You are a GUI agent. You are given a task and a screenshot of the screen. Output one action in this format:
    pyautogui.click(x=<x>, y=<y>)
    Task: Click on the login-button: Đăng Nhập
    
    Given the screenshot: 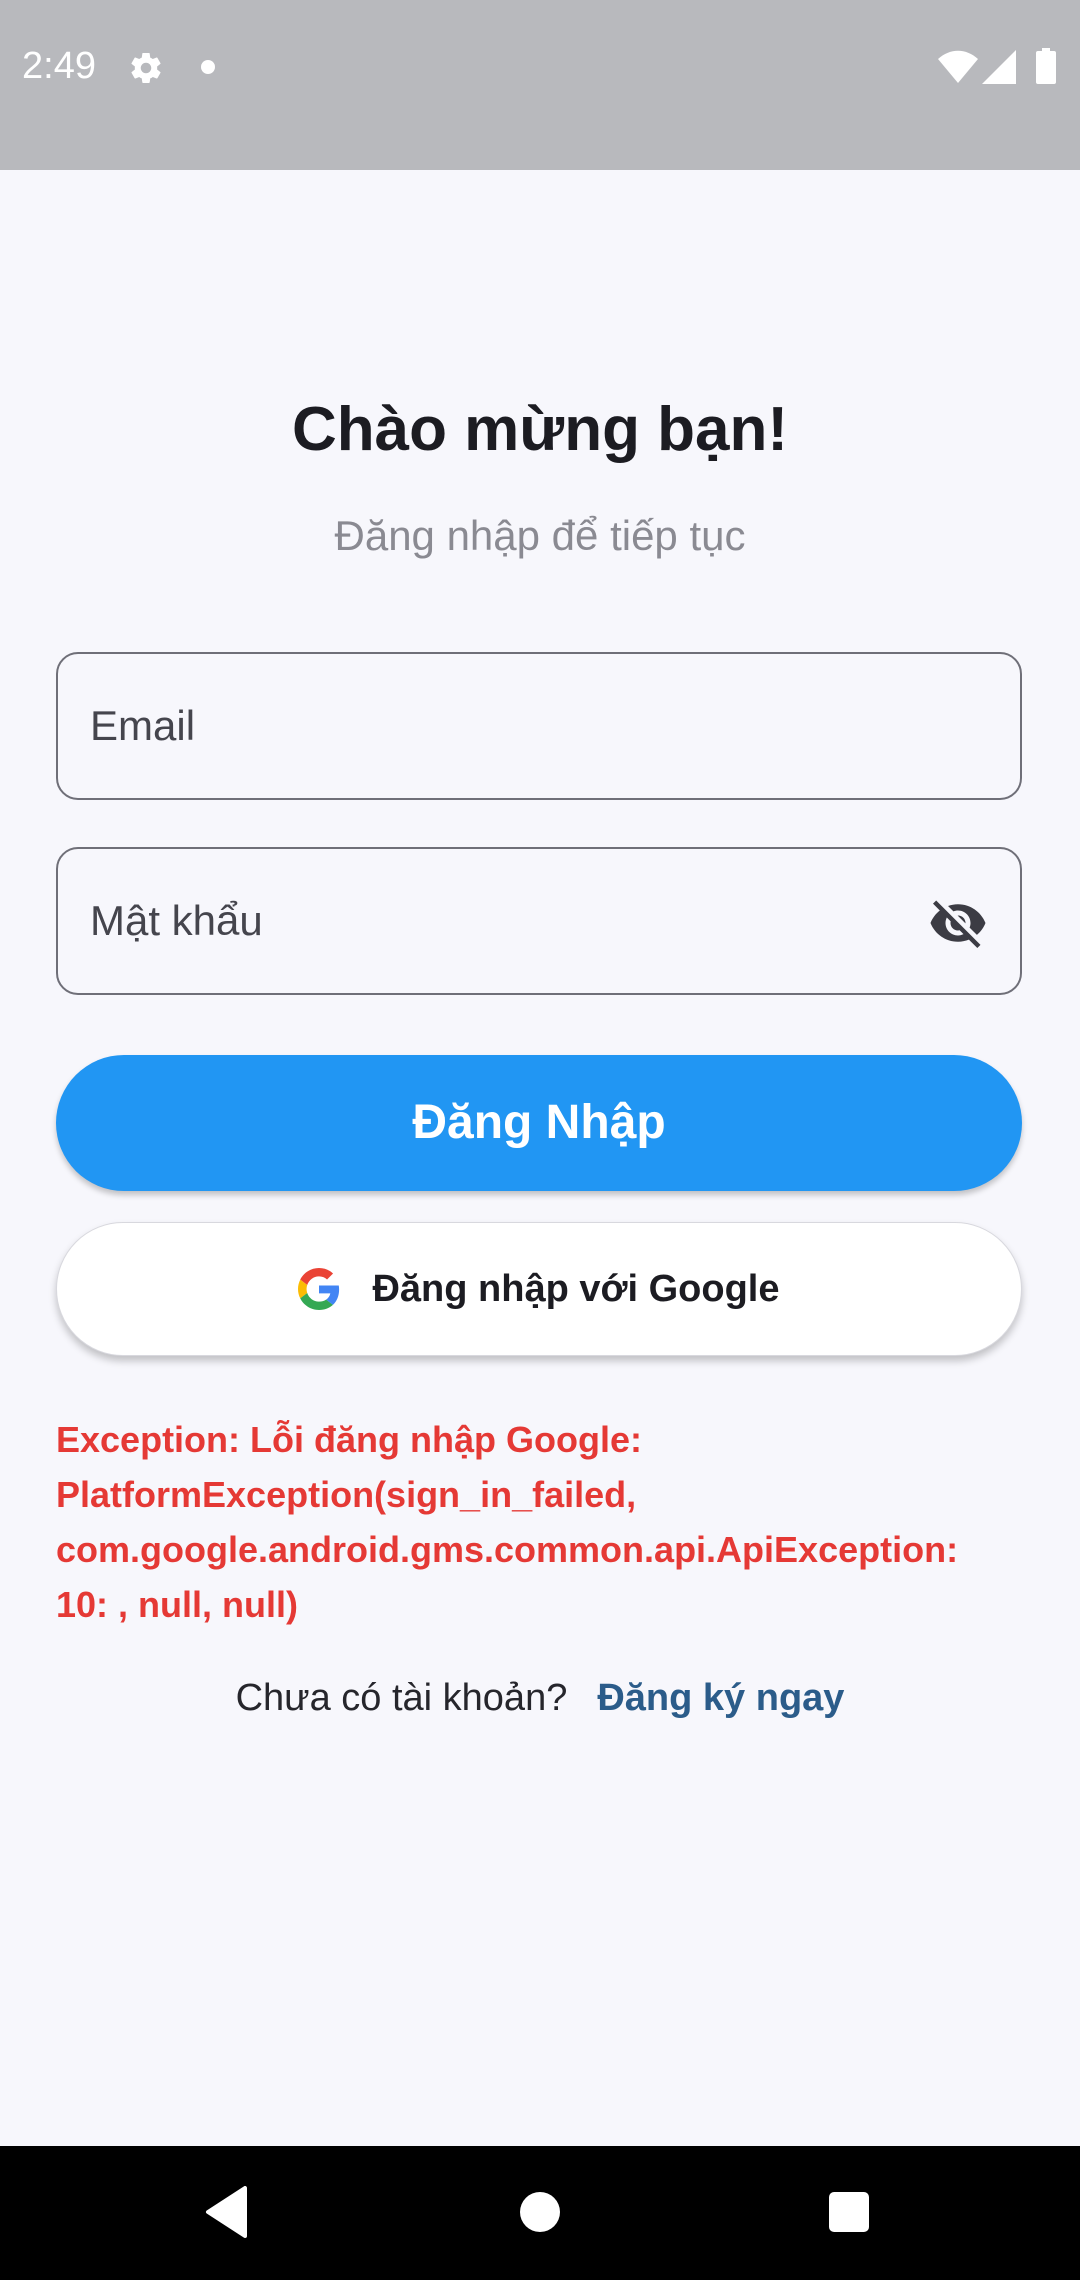 What is the action you would take?
    pyautogui.click(x=539, y=1123)
    